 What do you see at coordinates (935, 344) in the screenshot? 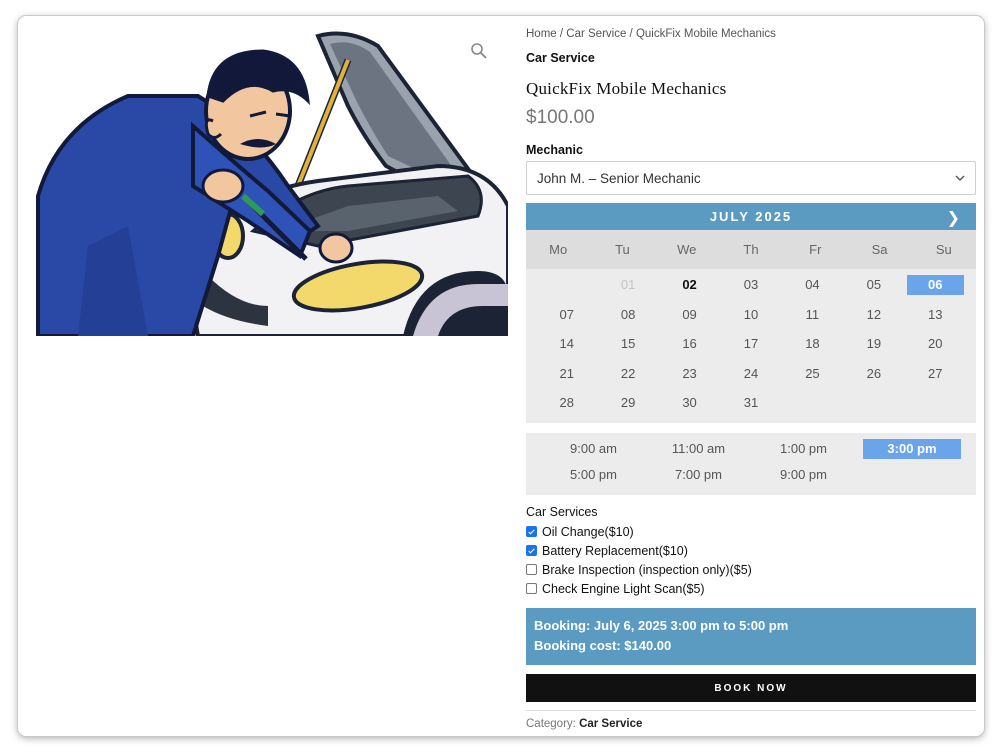
I see `calendar-day: 20` at bounding box center [935, 344].